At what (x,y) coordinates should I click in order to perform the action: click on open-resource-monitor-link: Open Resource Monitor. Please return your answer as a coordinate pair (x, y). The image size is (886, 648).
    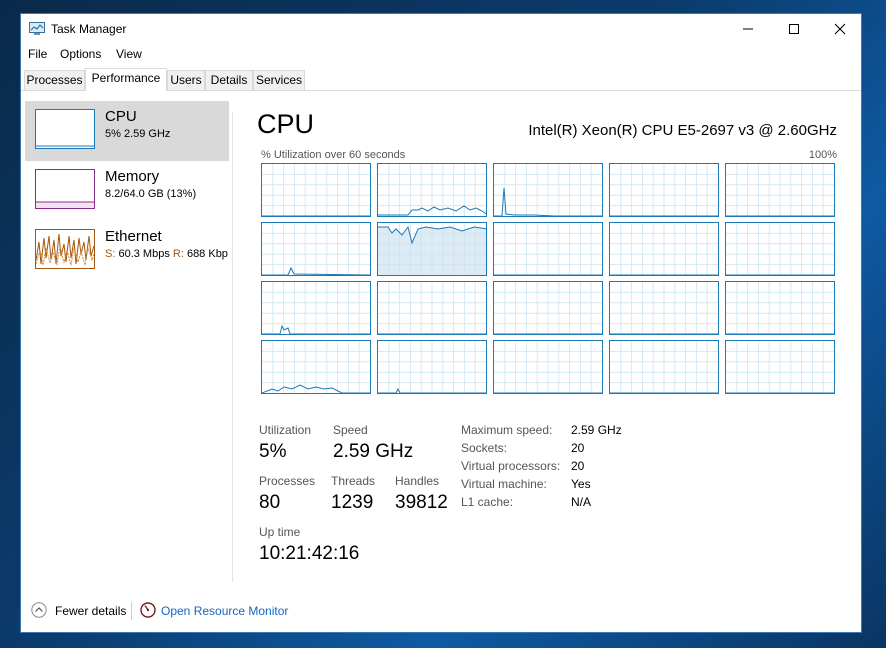
    Looking at the image, I should click on (224, 611).